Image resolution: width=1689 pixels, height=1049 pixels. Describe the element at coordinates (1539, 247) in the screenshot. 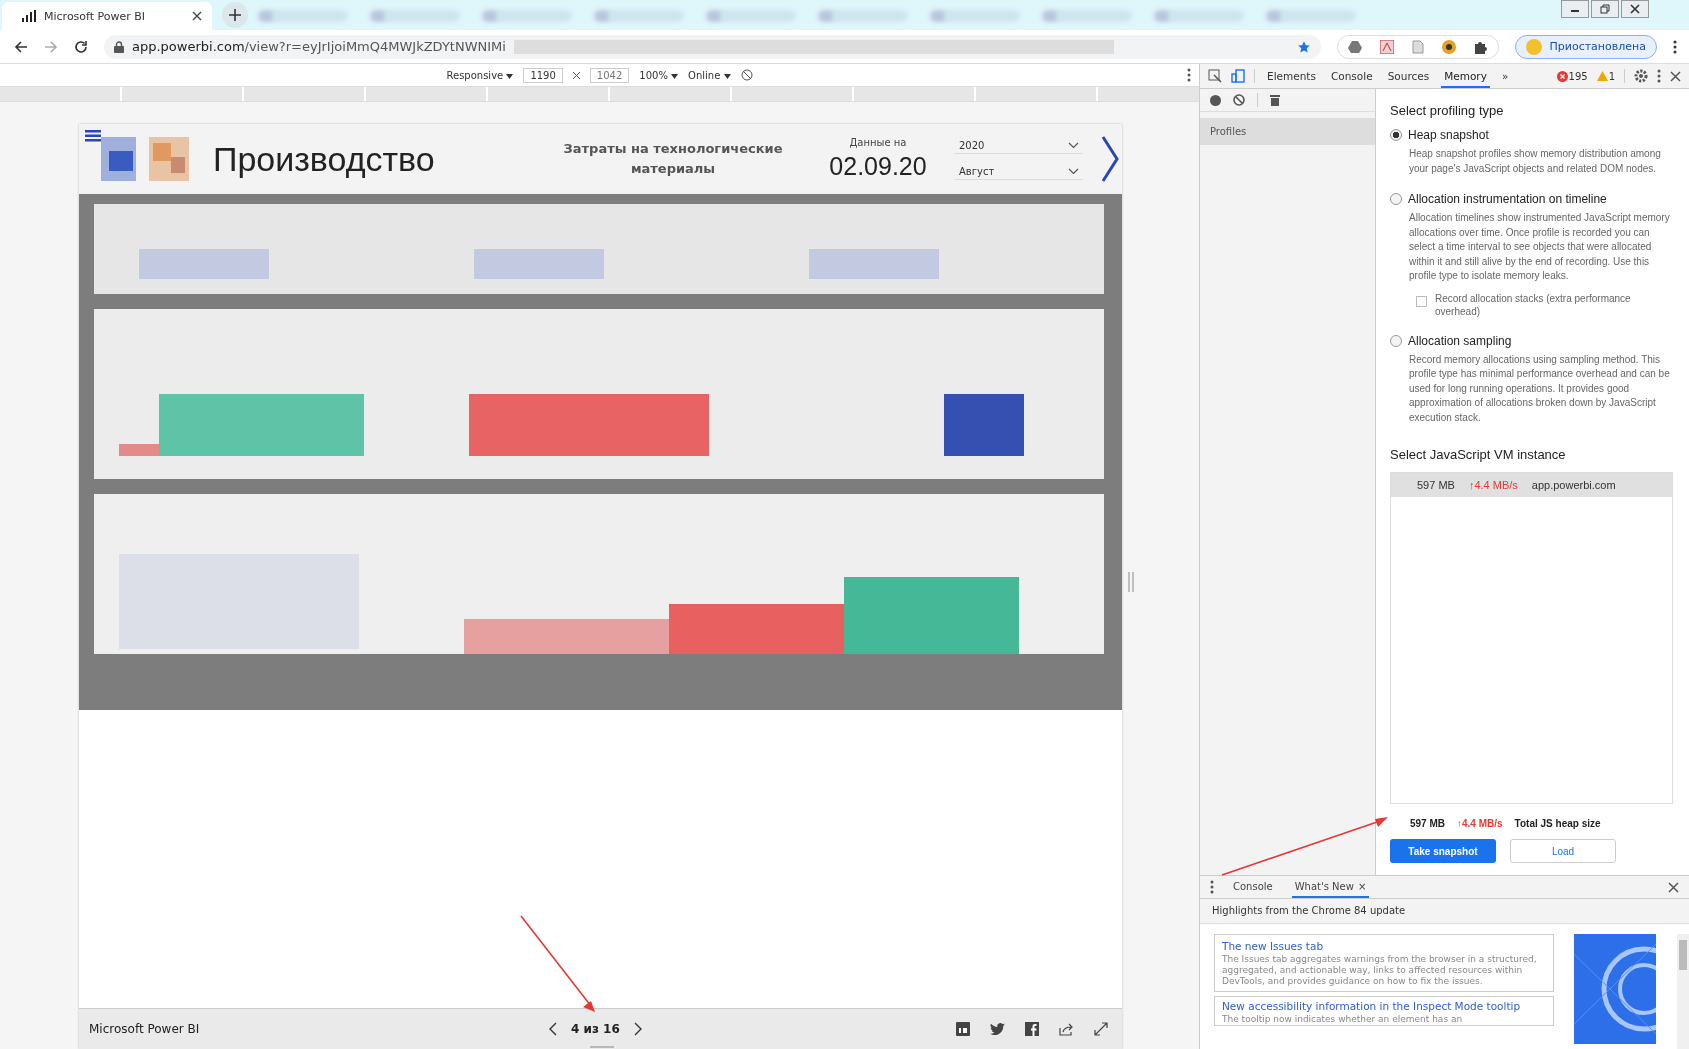

I see `option-description: Allocation timelines show instrumented JavaScript memory allocations over time. Once profile is recorded you can select a time interval to see objects that were allocated within it and still alive by the end of recording. Use this profile type to isolate memory leaks.` at that location.